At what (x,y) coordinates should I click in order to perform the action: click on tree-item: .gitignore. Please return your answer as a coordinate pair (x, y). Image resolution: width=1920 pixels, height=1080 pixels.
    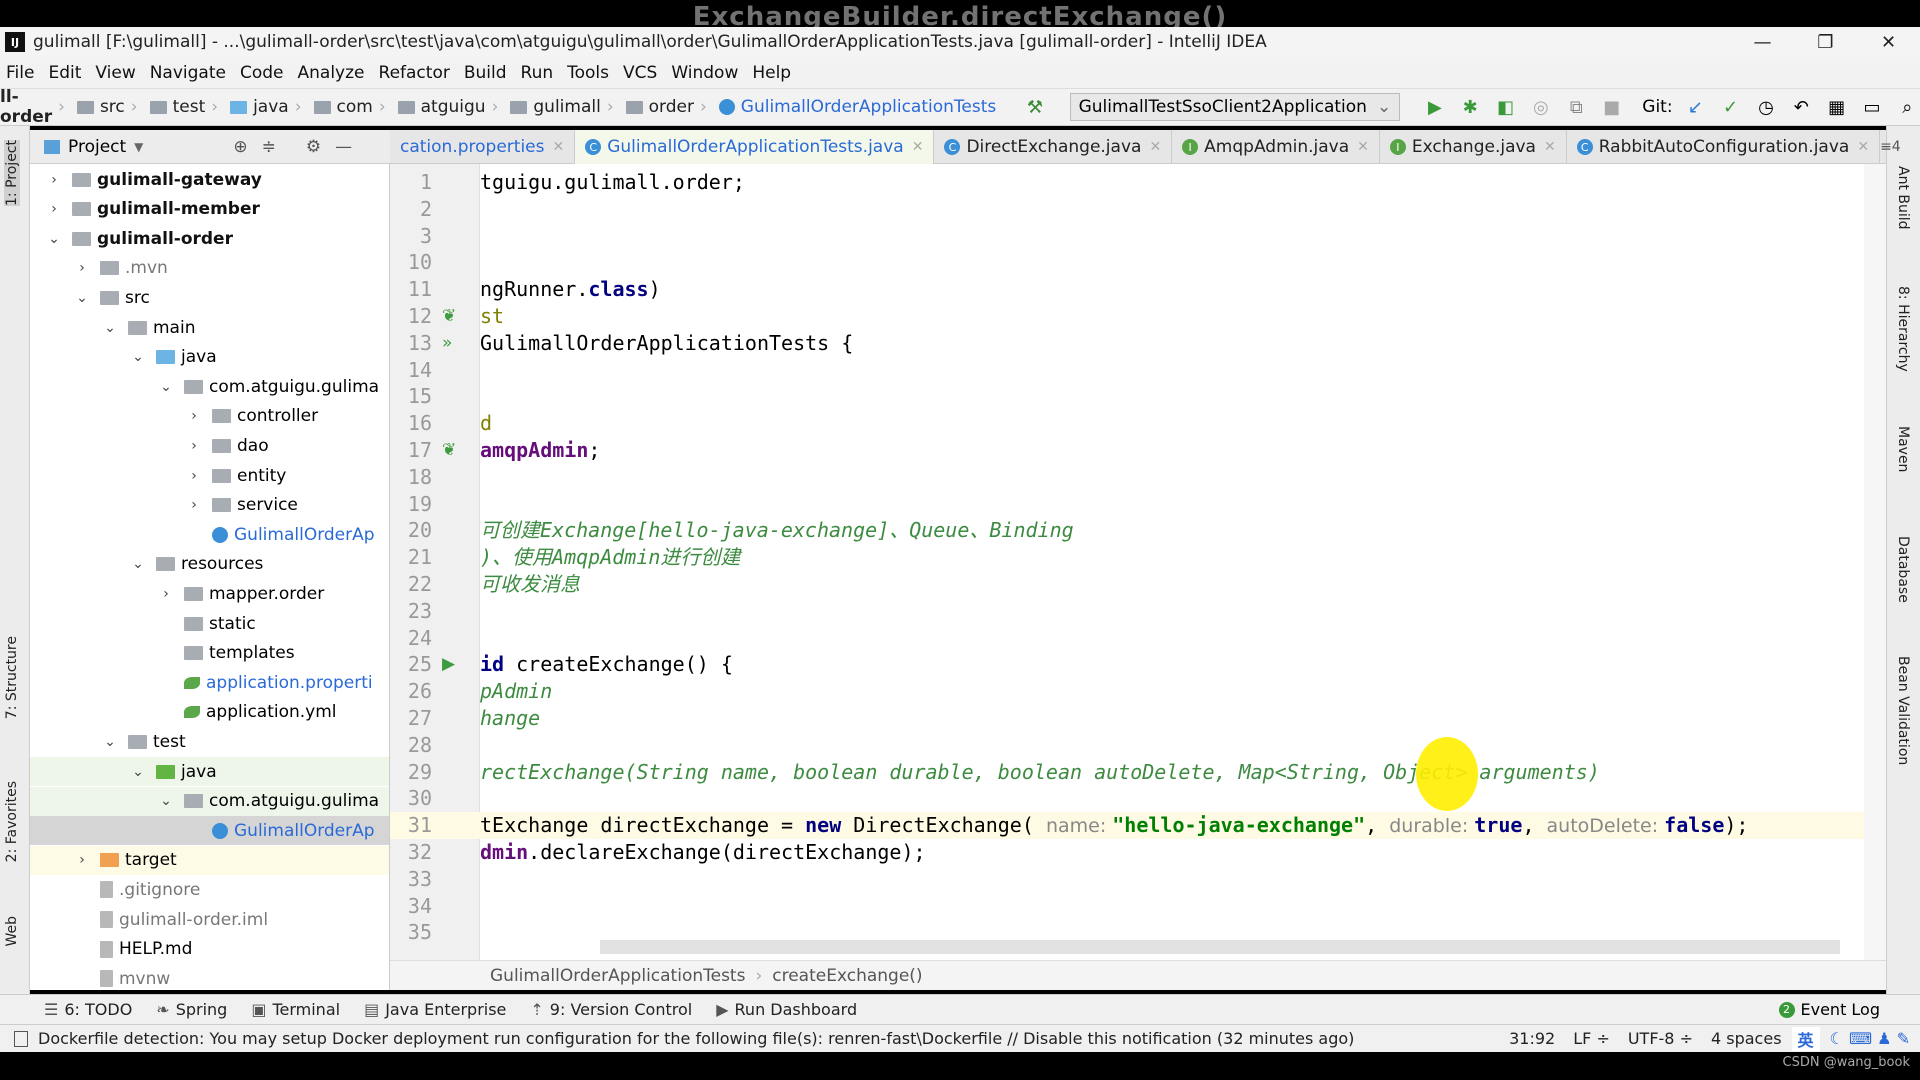
    Looking at the image, I should click on (209, 889).